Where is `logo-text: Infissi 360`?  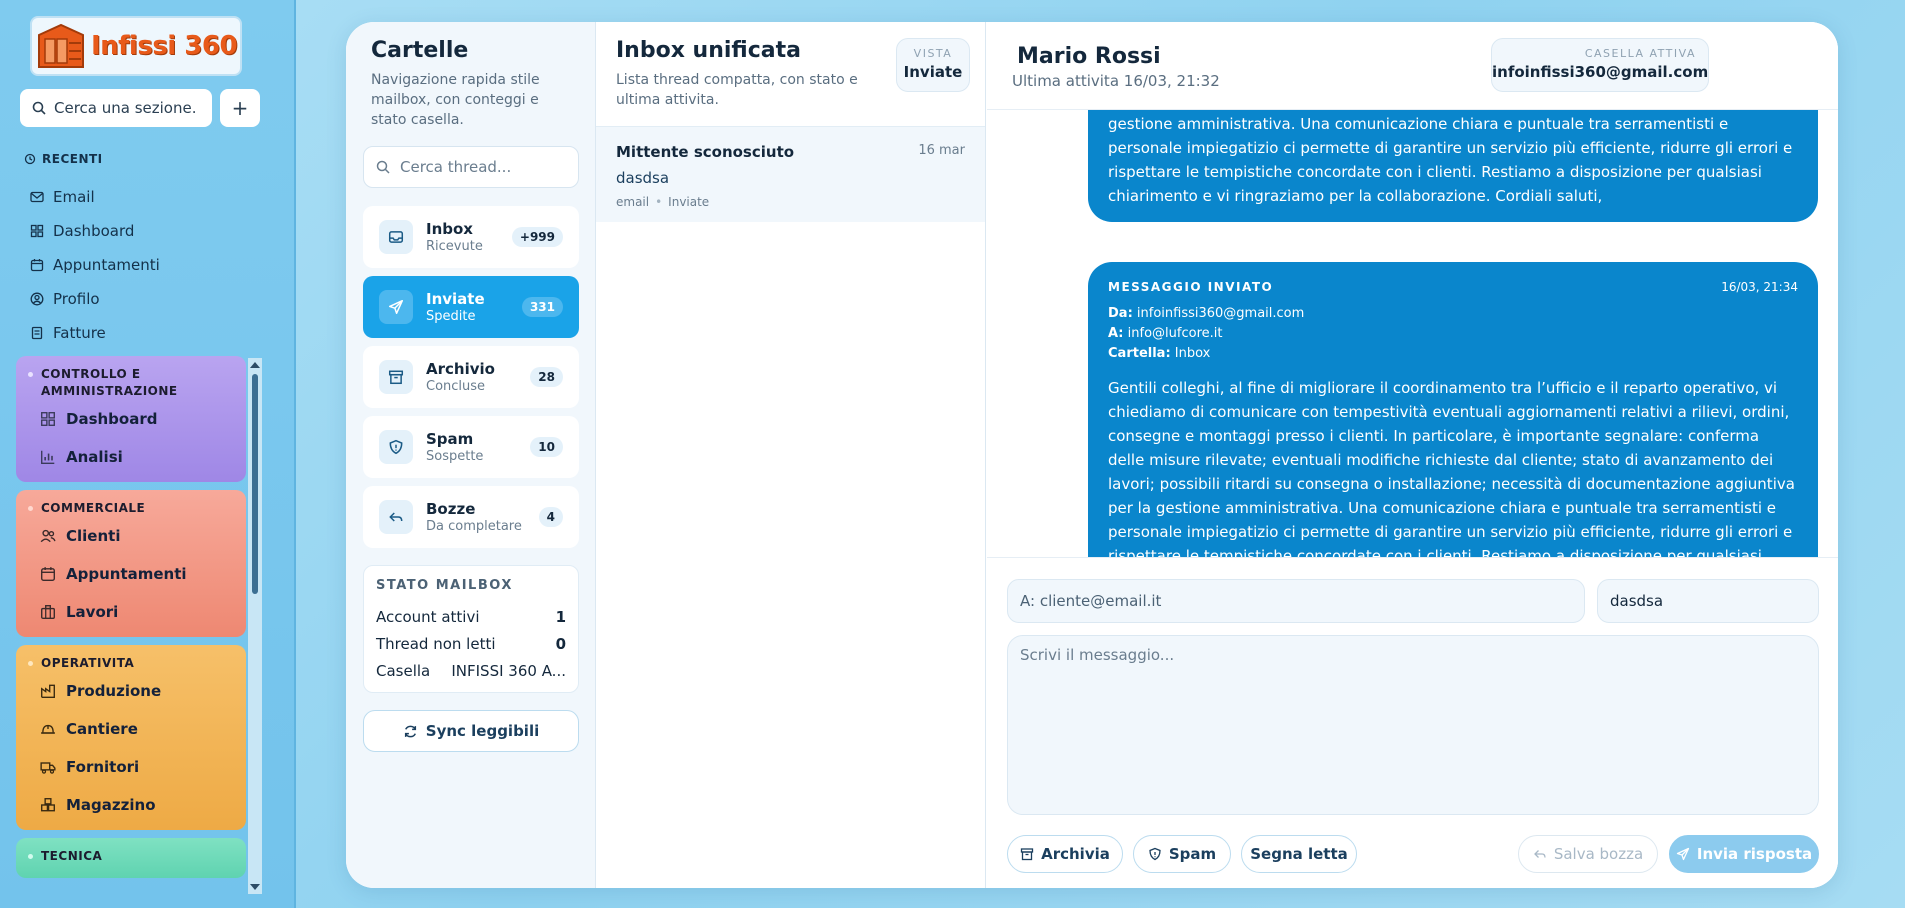 logo-text: Infissi 360 is located at coordinates (164, 46).